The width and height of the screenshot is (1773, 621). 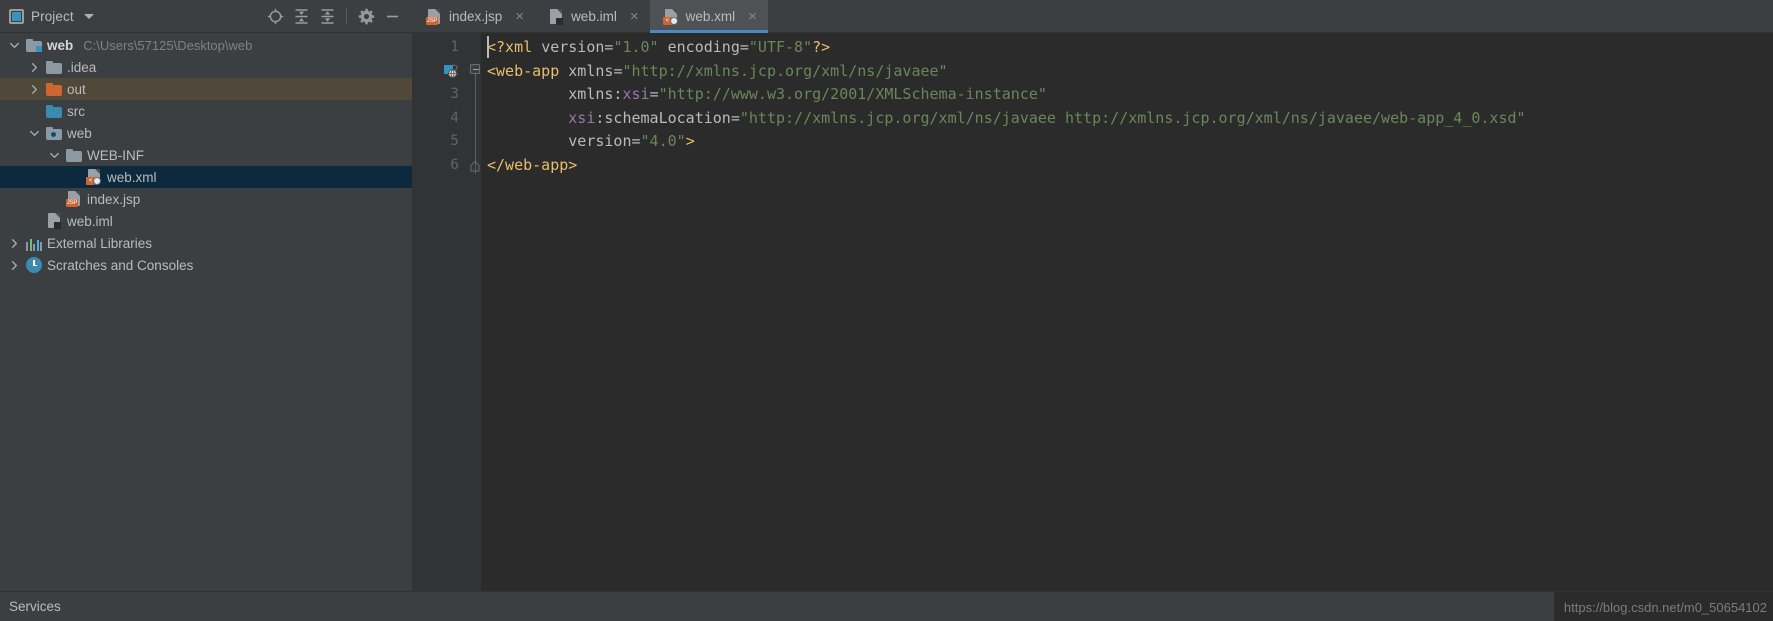 What do you see at coordinates (206, 265) in the screenshot?
I see `tree-node-scratches-and-consoles: Scratches and Consoles` at bounding box center [206, 265].